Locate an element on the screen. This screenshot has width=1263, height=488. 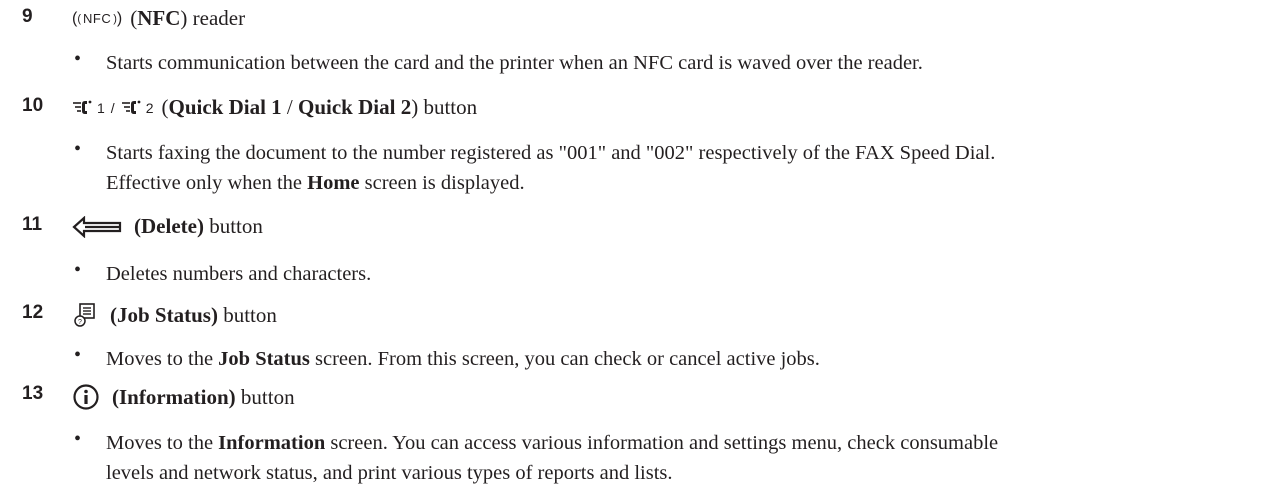
quick-dial-icon: 1 / 2 is located at coordinates (112, 108).